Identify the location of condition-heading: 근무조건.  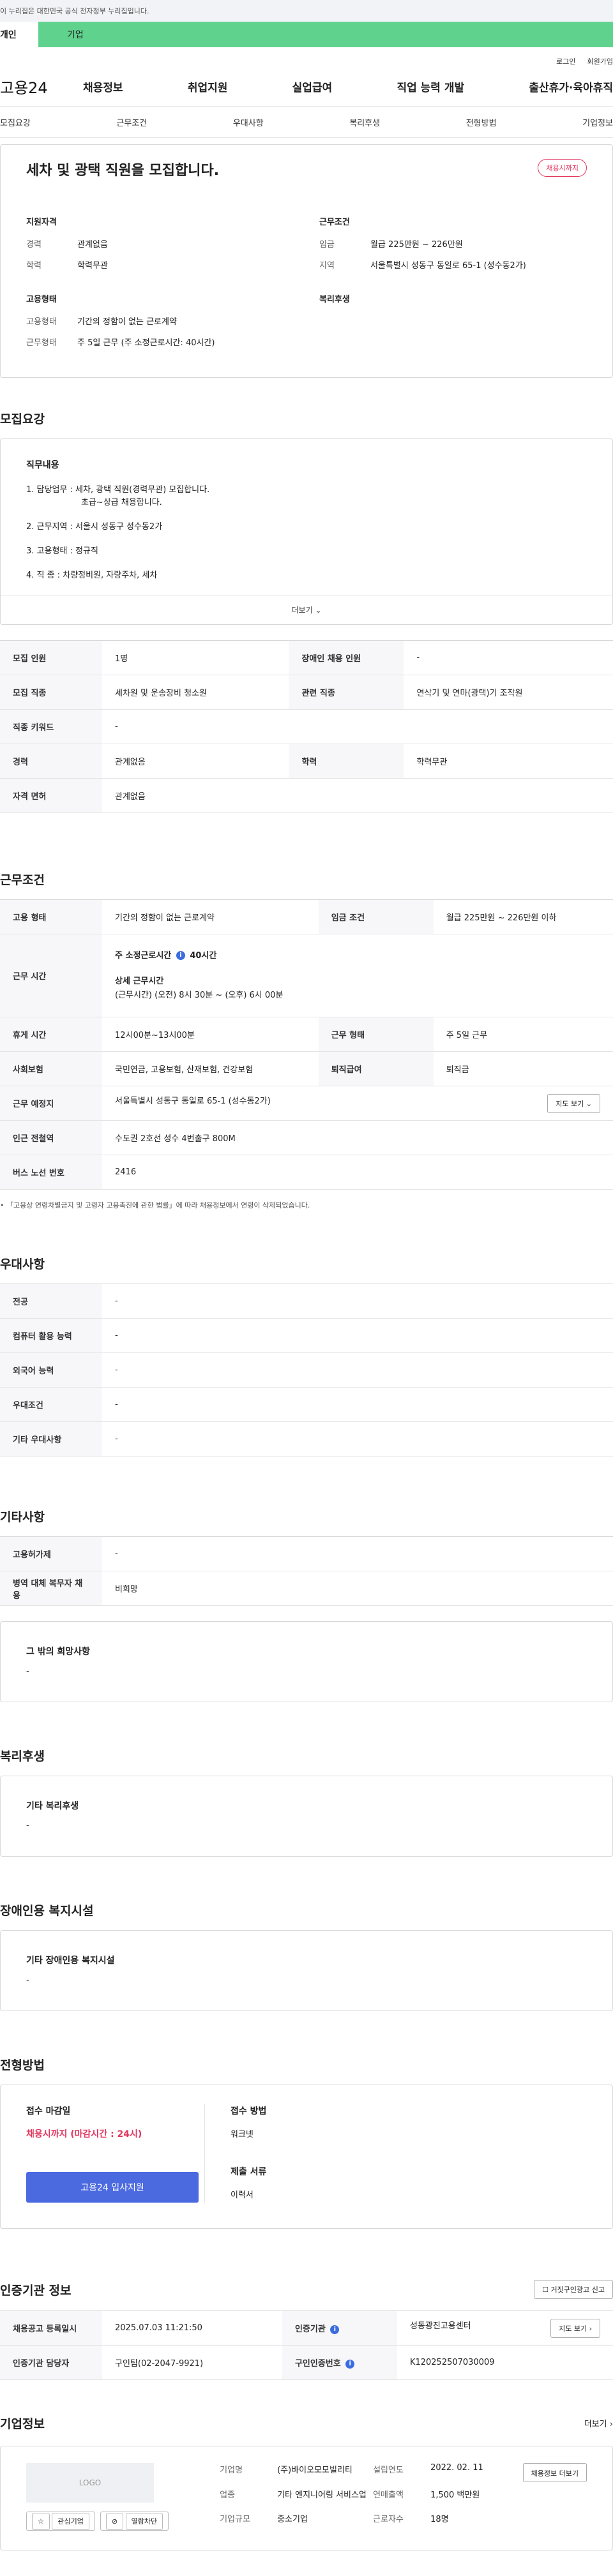
(334, 222).